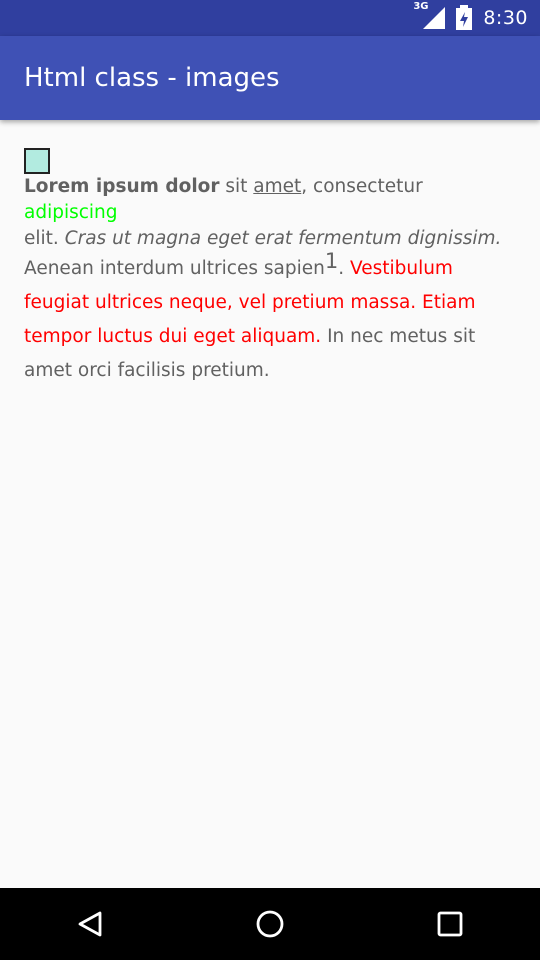  What do you see at coordinates (152, 78) in the screenshot?
I see `app-title: Html class - images` at bounding box center [152, 78].